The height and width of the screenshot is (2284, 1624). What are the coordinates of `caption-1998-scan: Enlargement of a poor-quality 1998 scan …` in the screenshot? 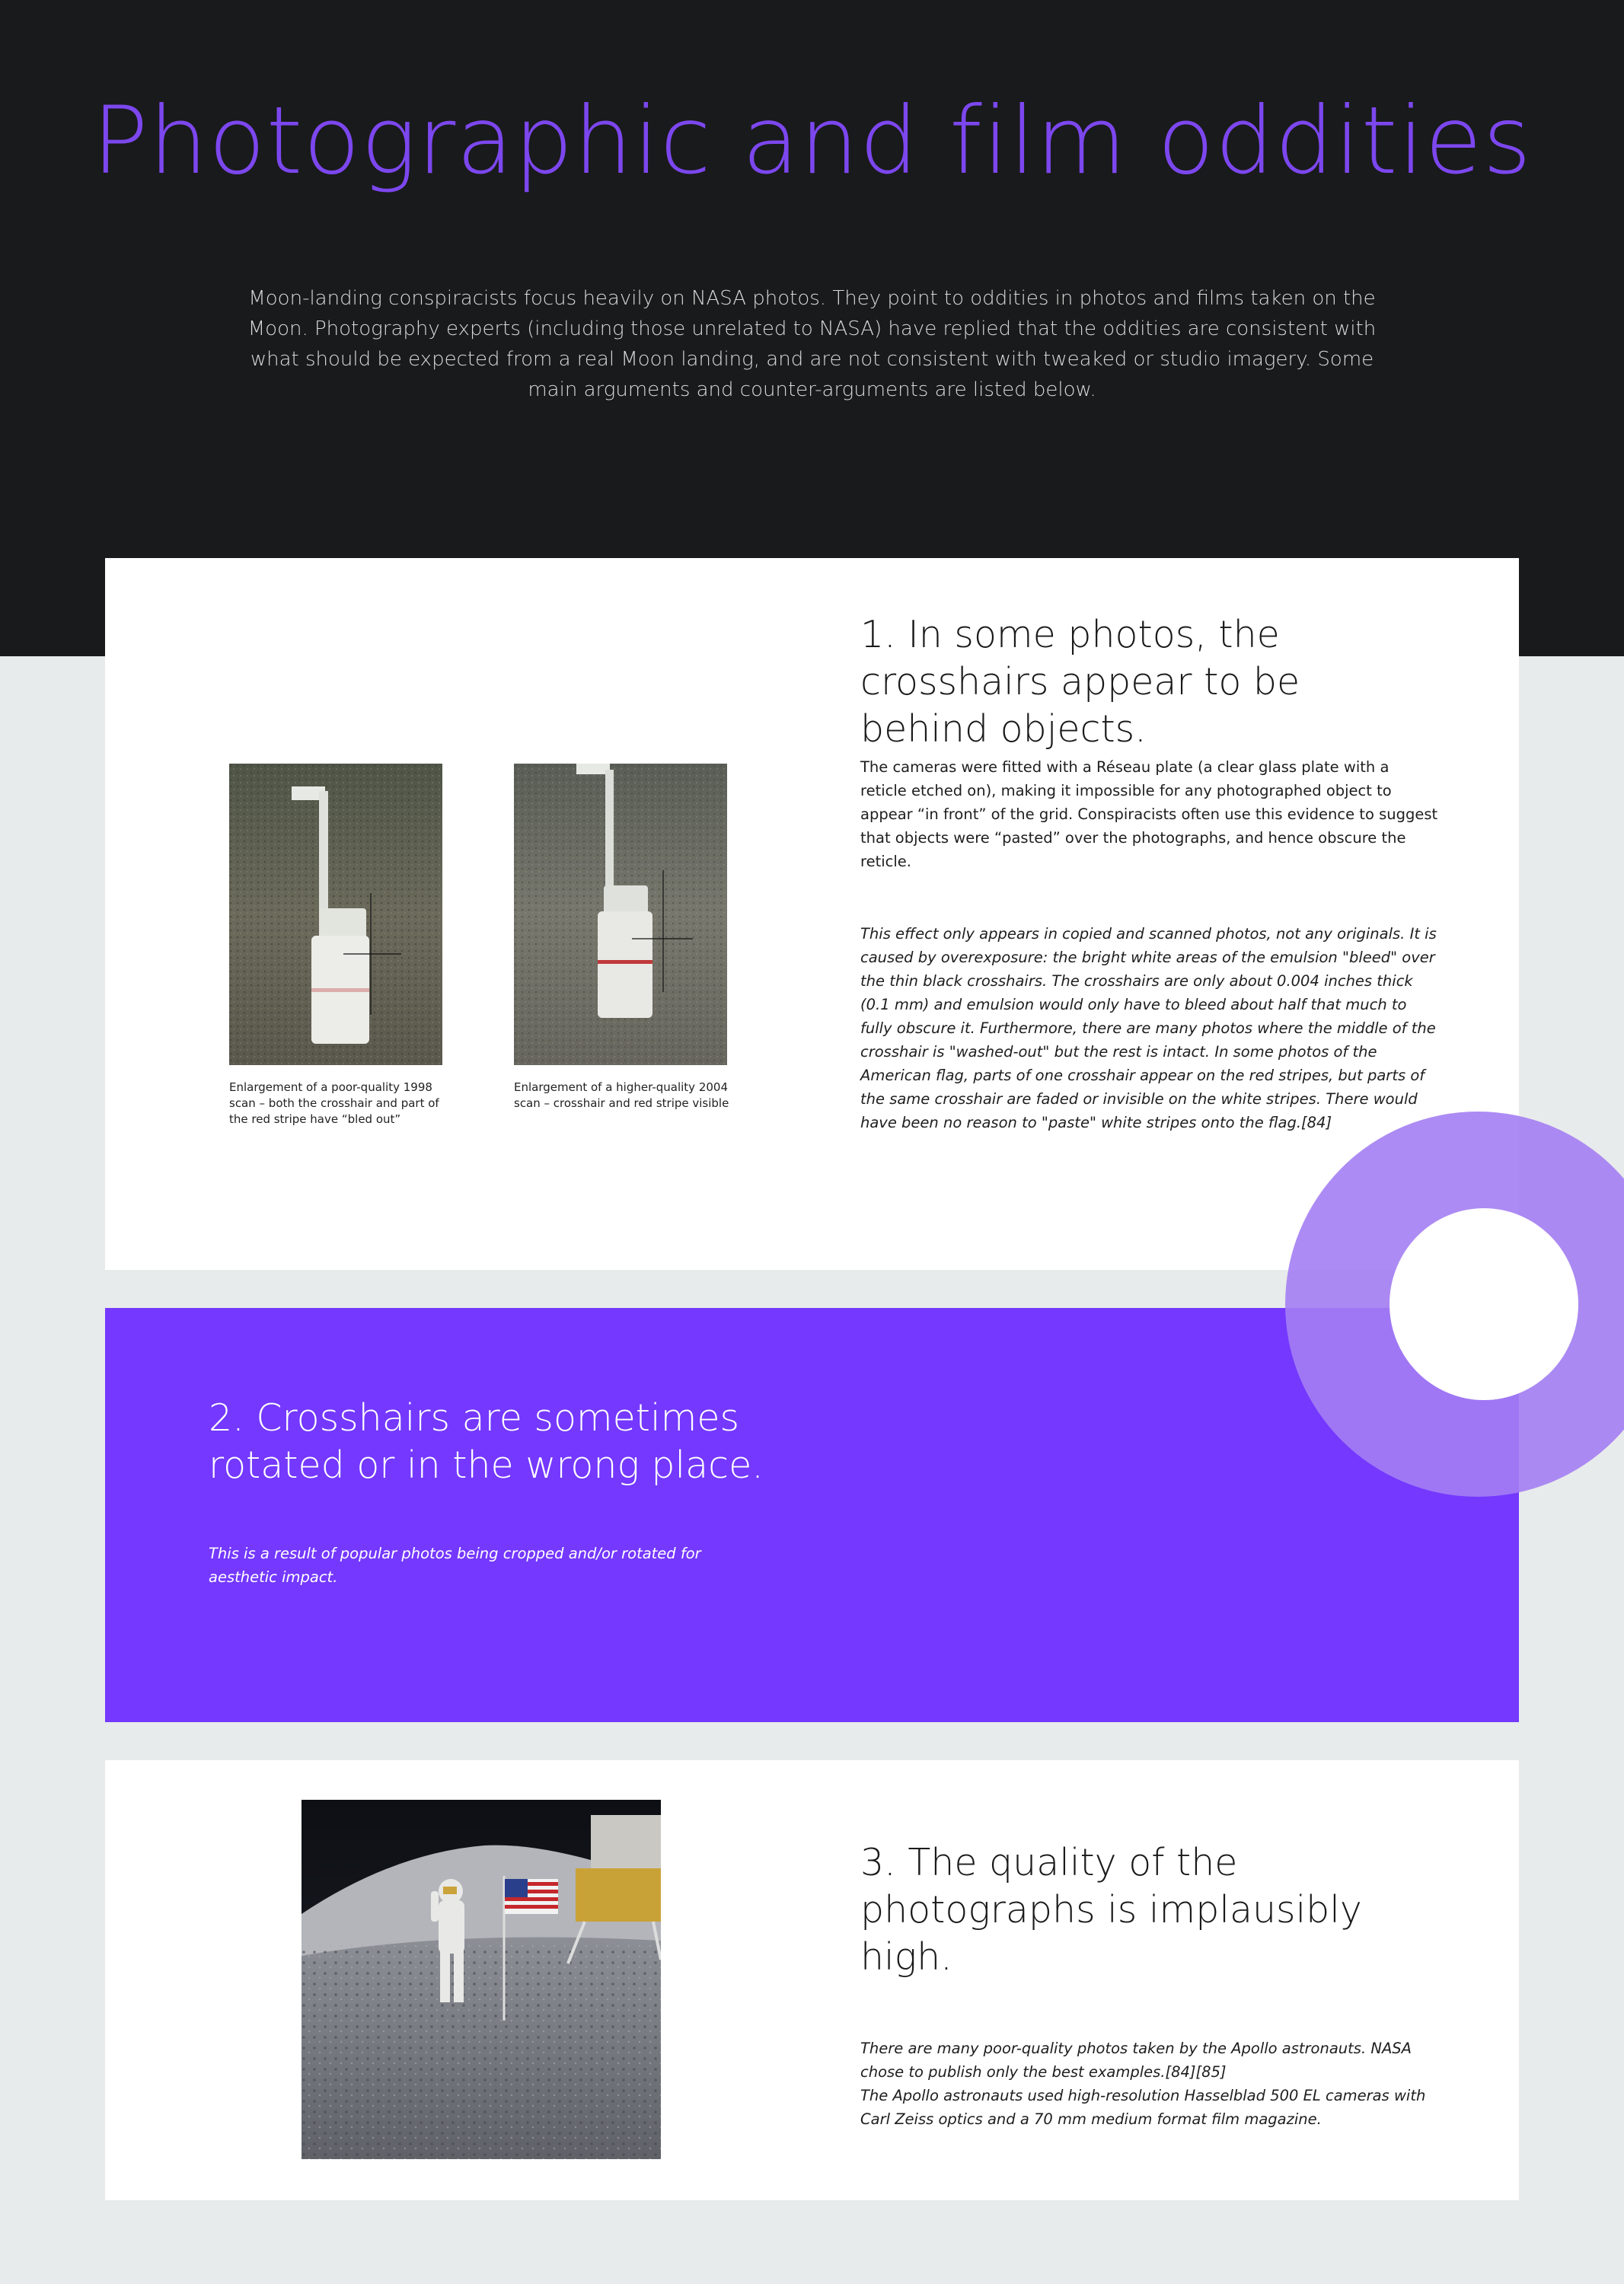 It's located at (334, 1103).